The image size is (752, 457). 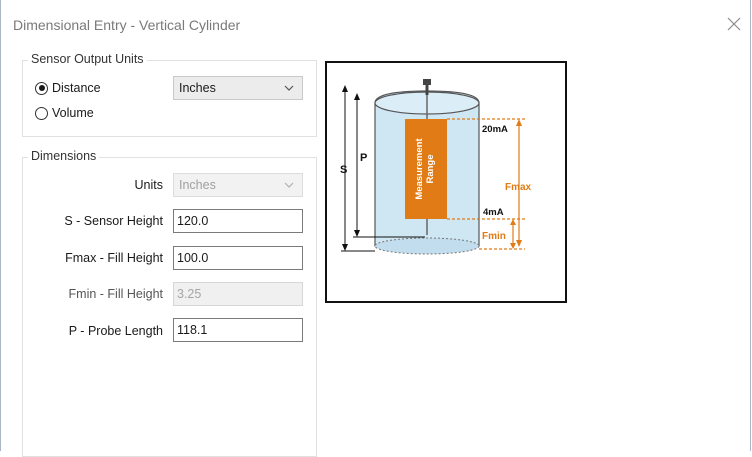 What do you see at coordinates (375, 21) in the screenshot?
I see `title-bar: Dimensional Entry - Vertical Cylinder` at bounding box center [375, 21].